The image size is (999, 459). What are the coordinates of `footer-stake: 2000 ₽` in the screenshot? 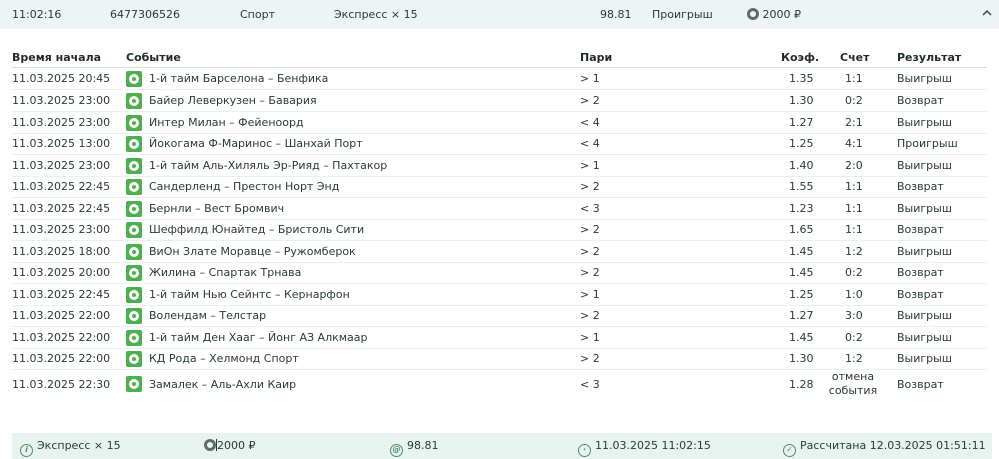 It's located at (230, 445).